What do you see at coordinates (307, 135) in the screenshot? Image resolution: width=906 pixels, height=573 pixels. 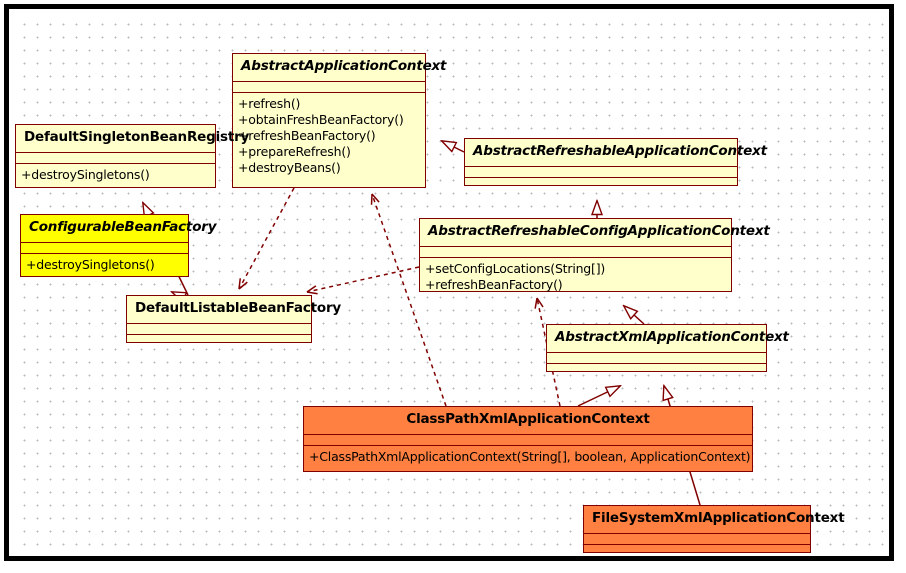 I see `operation-AbstractApplicationContext-2: +refreshBeanFactory()` at bounding box center [307, 135].